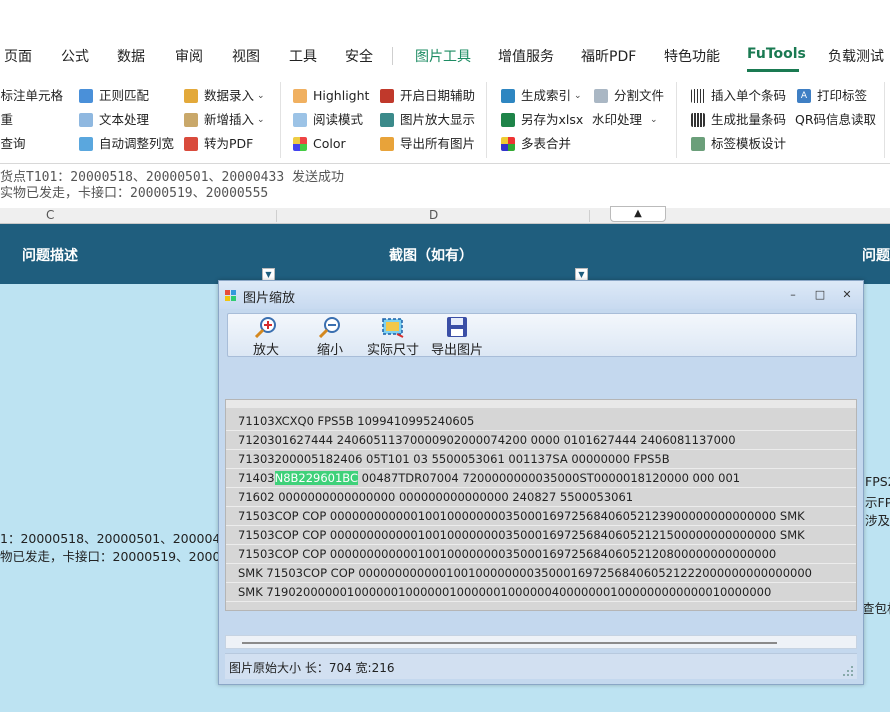  What do you see at coordinates (847, 295) in the screenshot?
I see `close-icon: ✕` at bounding box center [847, 295].